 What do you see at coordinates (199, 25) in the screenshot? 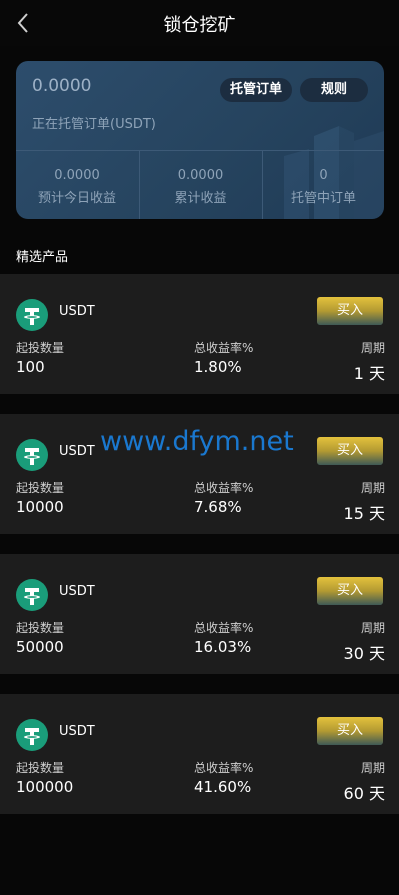
I see `page-title: 锁仓挖矿` at bounding box center [199, 25].